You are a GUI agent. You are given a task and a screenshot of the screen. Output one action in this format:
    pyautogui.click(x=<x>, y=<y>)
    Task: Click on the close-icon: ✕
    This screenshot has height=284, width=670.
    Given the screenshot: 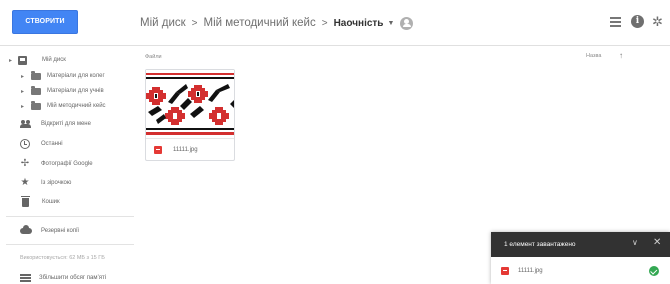 What is the action you would take?
    pyautogui.click(x=657, y=242)
    